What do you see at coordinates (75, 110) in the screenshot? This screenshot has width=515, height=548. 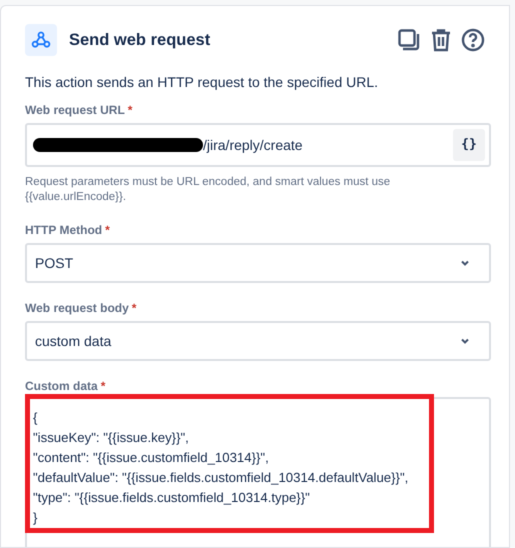 I see `field-label: Web request URL` at bounding box center [75, 110].